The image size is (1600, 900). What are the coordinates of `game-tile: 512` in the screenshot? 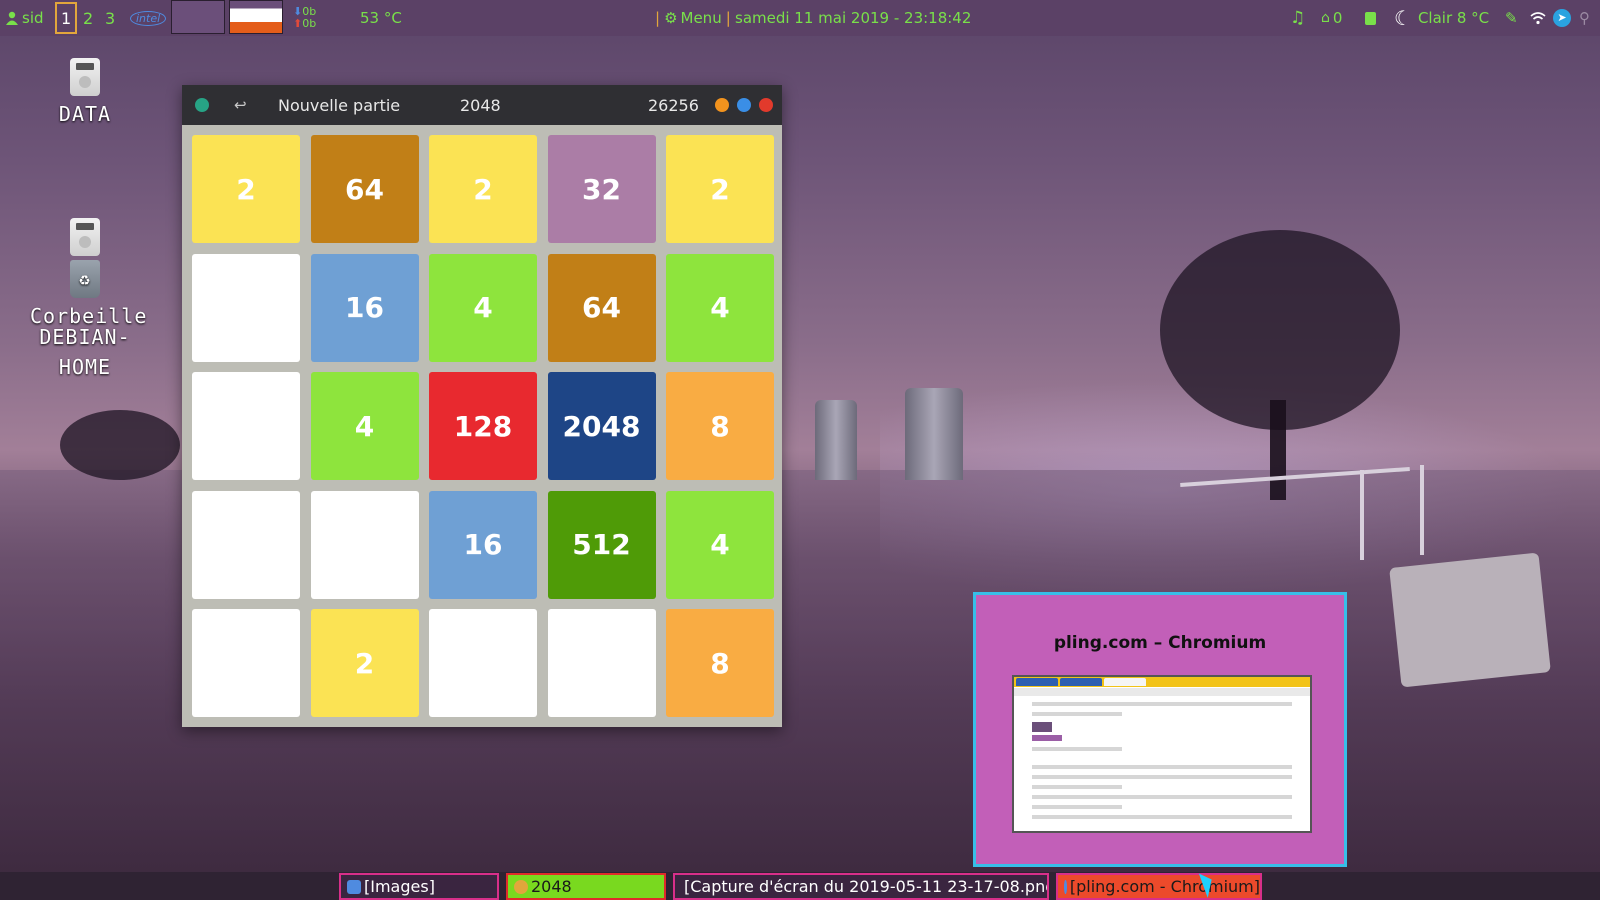 It's located at (601, 544).